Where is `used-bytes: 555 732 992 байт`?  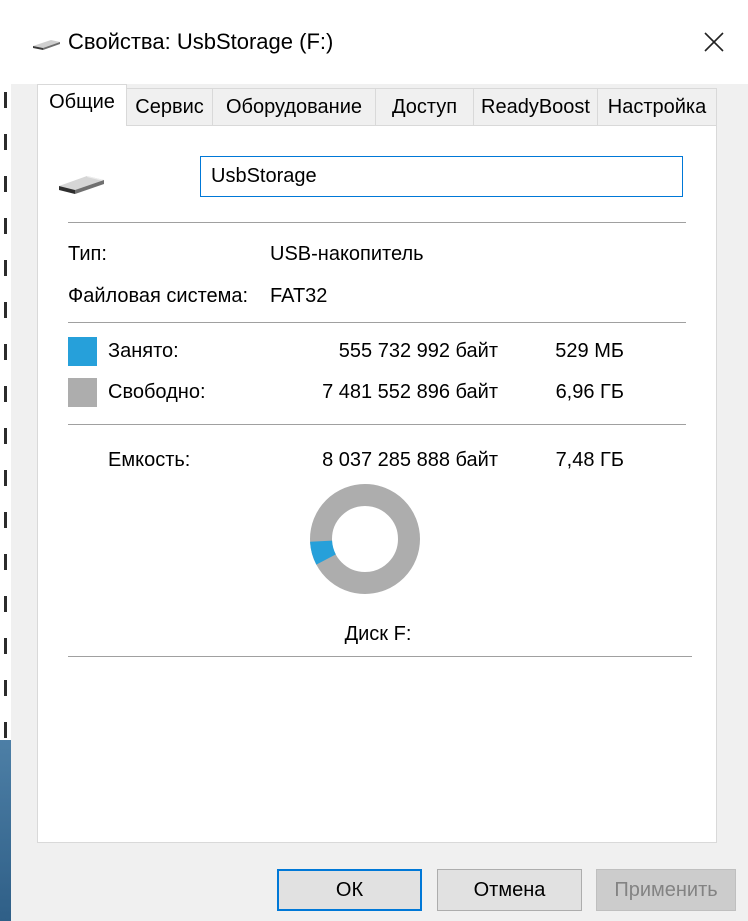 used-bytes: 555 732 992 байт is located at coordinates (418, 351).